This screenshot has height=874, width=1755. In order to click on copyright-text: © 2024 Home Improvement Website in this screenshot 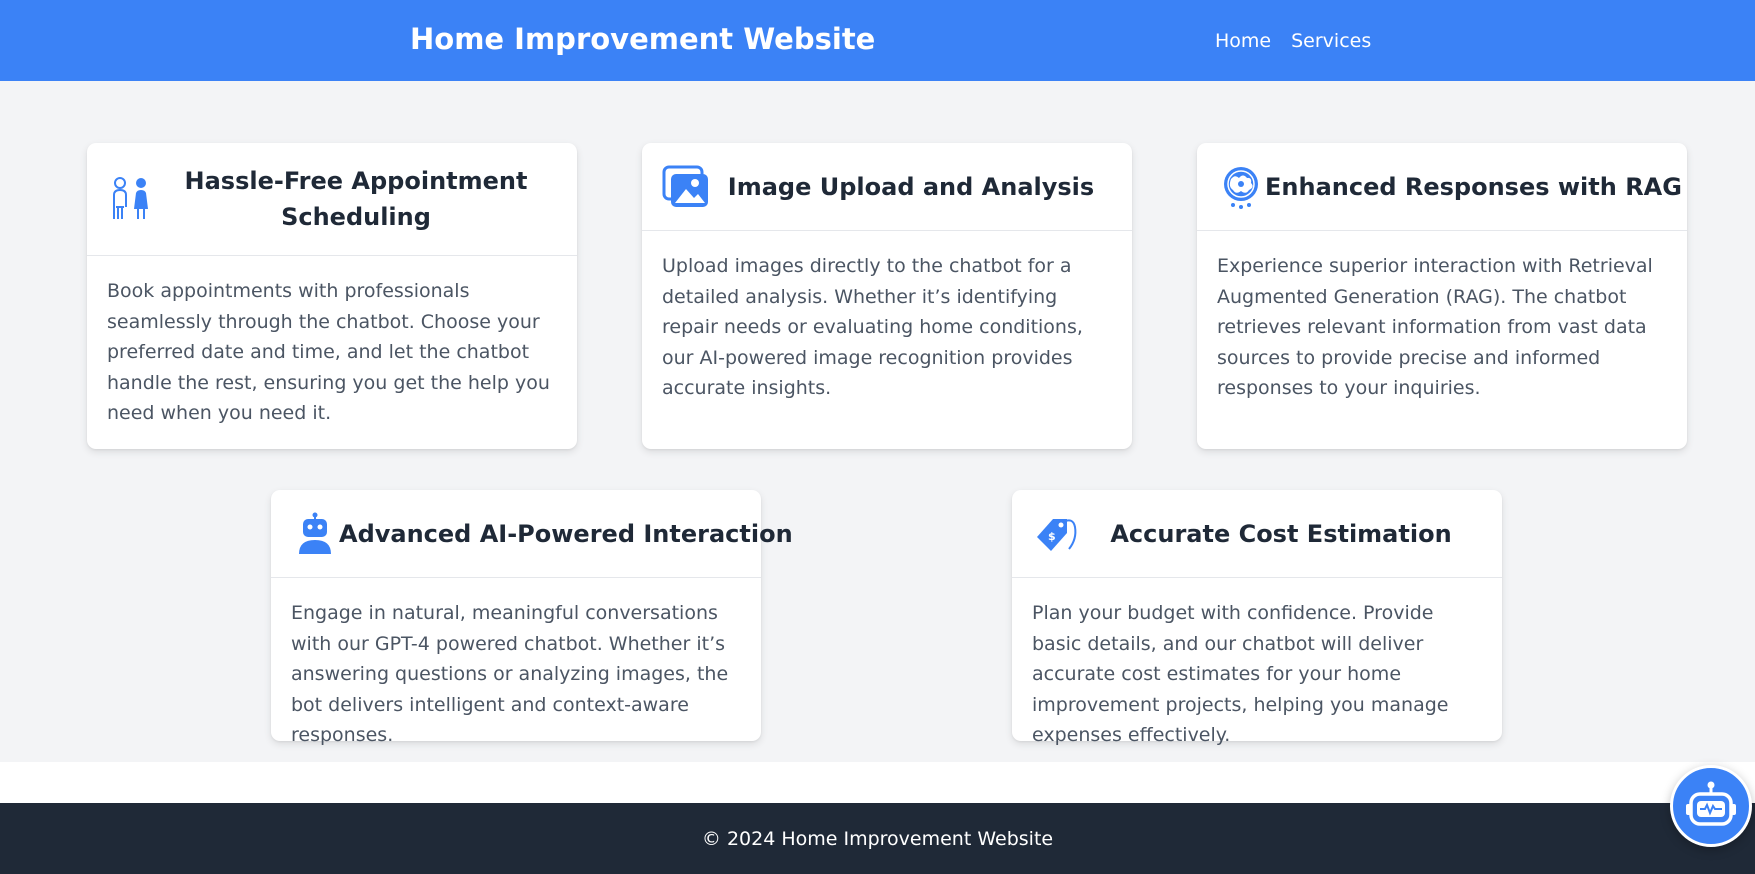, I will do `click(877, 838)`.